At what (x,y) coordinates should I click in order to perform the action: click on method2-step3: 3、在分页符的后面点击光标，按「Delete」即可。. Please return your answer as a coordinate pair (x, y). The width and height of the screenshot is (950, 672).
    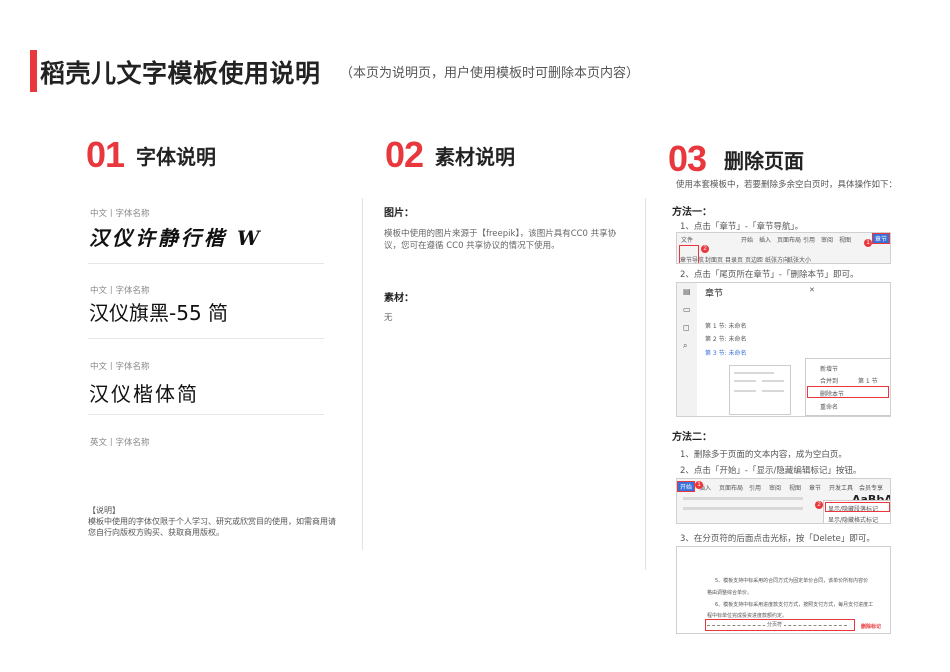
    Looking at the image, I should click on (777, 539).